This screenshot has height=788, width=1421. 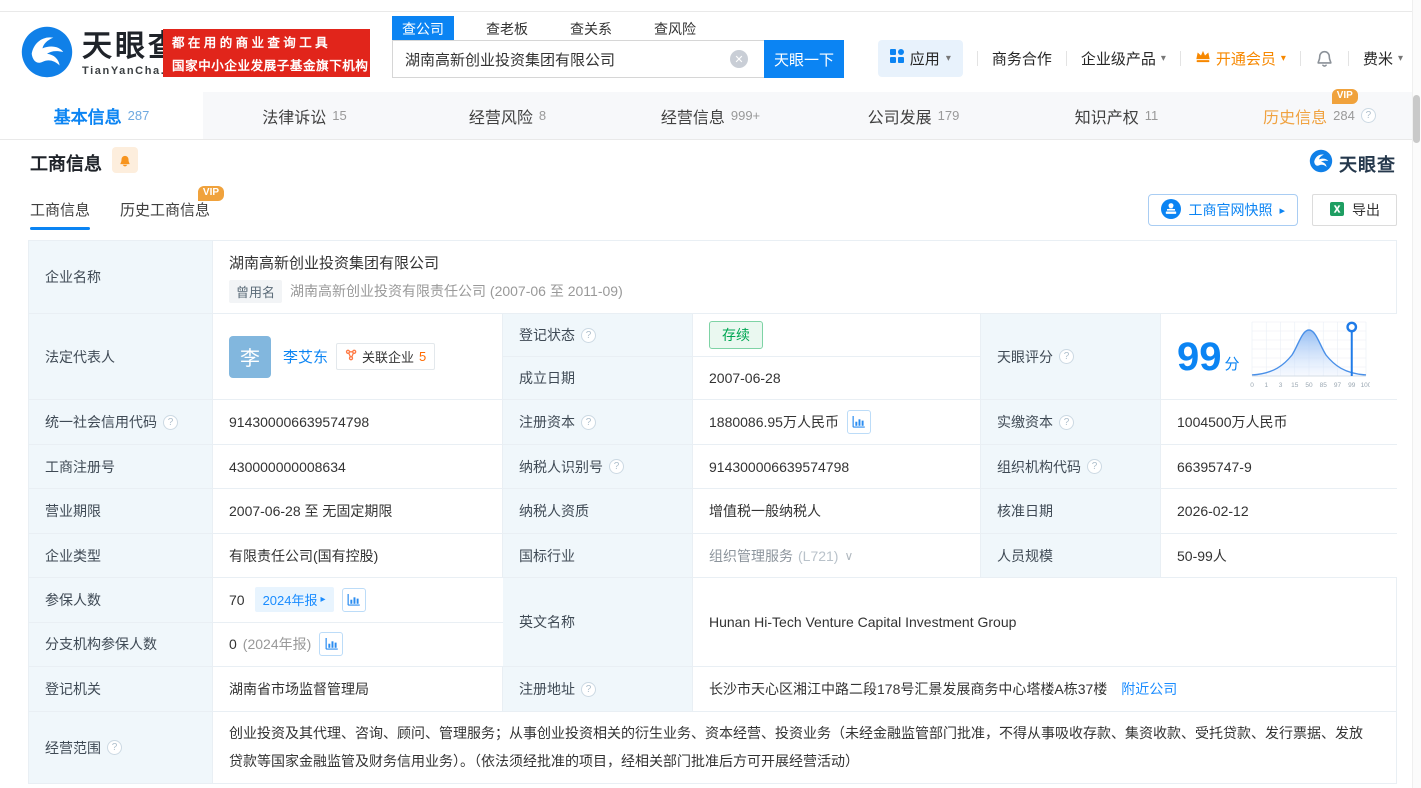 What do you see at coordinates (1116, 115) in the screenshot?
I see `tab-intellectual-property: 知识产权 11` at bounding box center [1116, 115].